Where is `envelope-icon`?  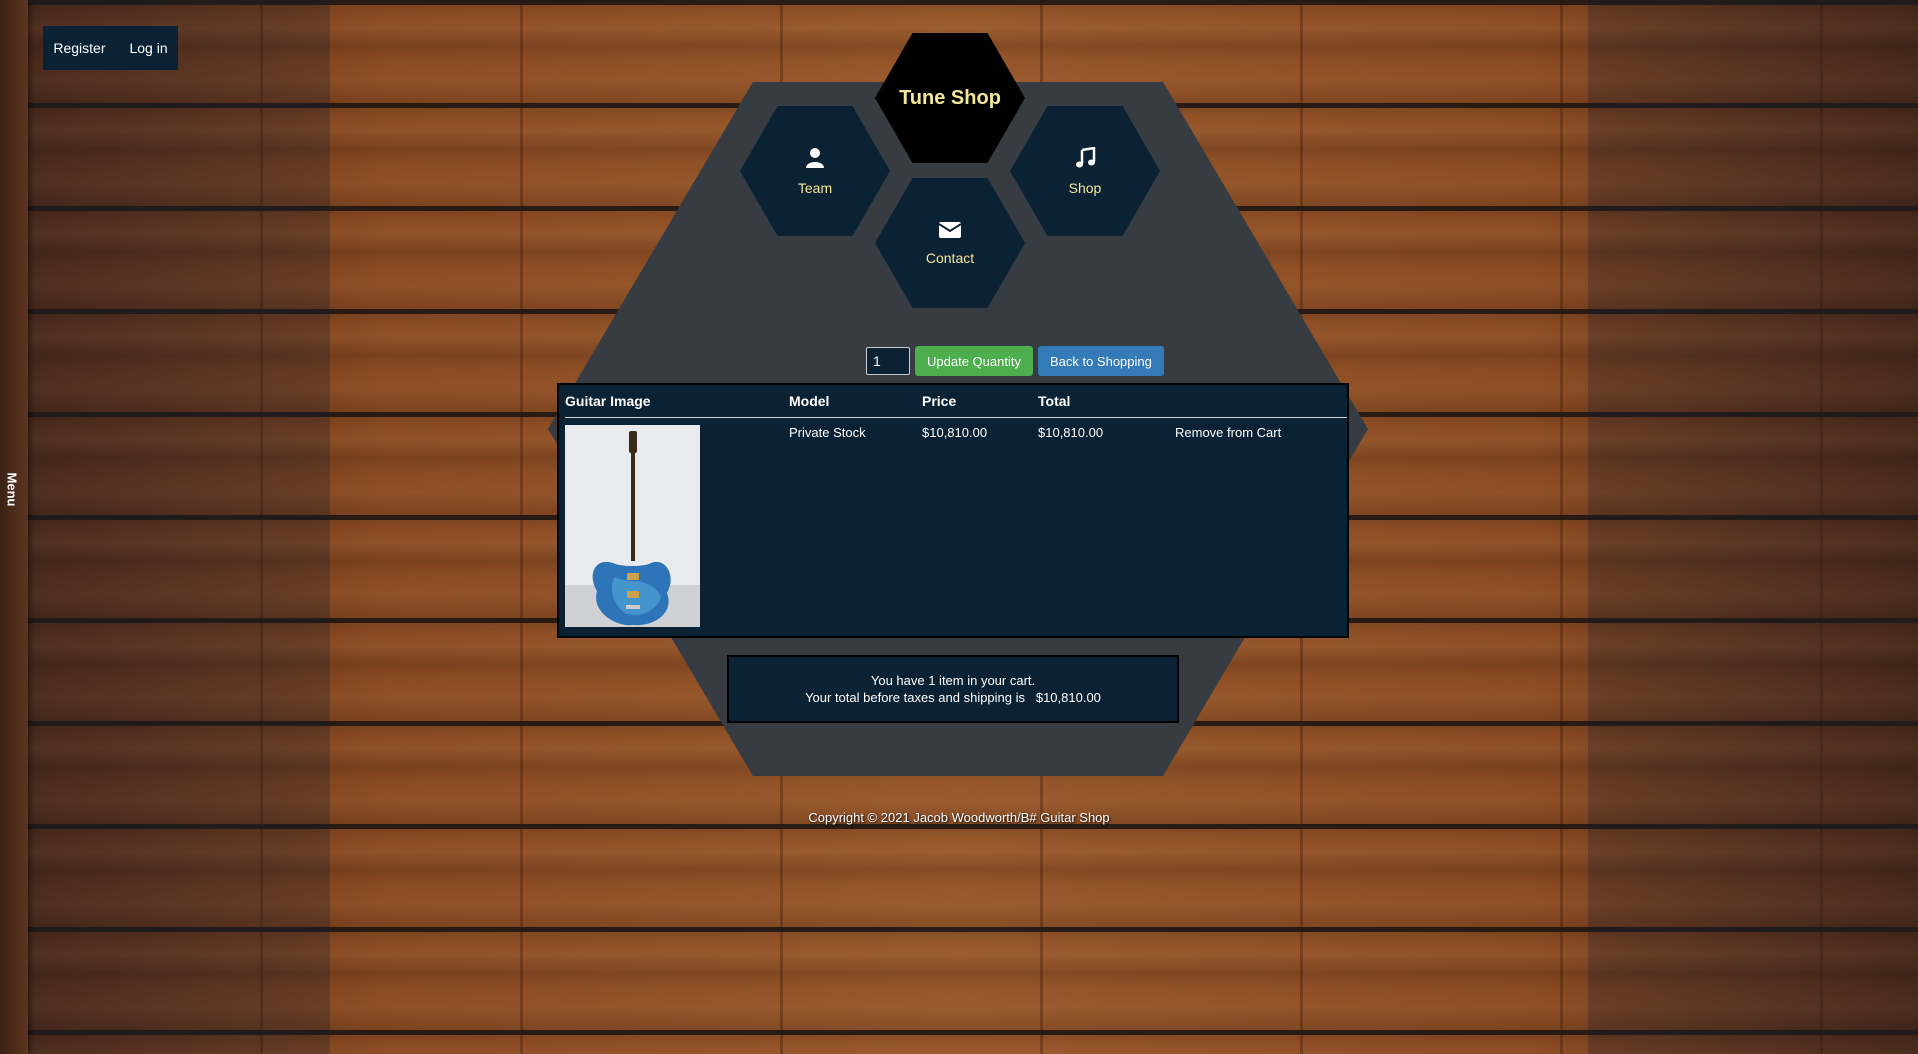
envelope-icon is located at coordinates (950, 231).